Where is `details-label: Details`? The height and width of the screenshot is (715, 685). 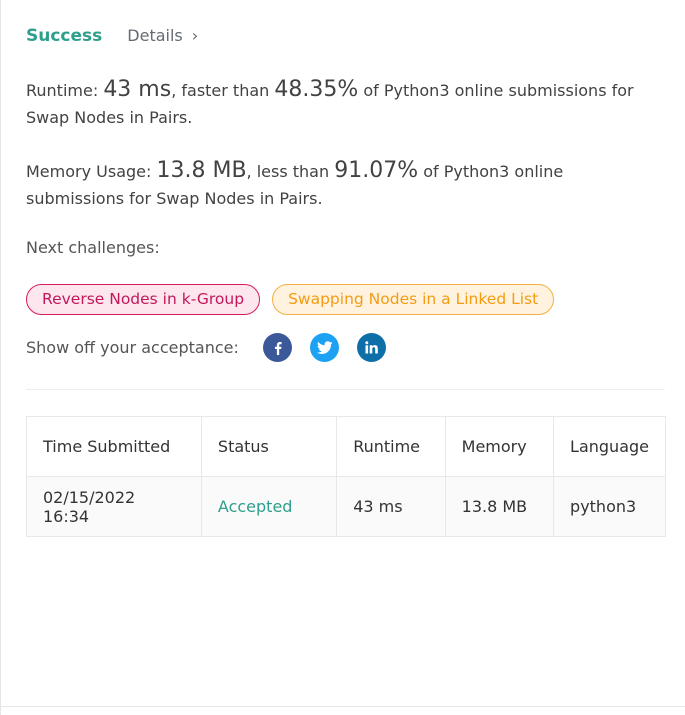 details-label: Details is located at coordinates (155, 35).